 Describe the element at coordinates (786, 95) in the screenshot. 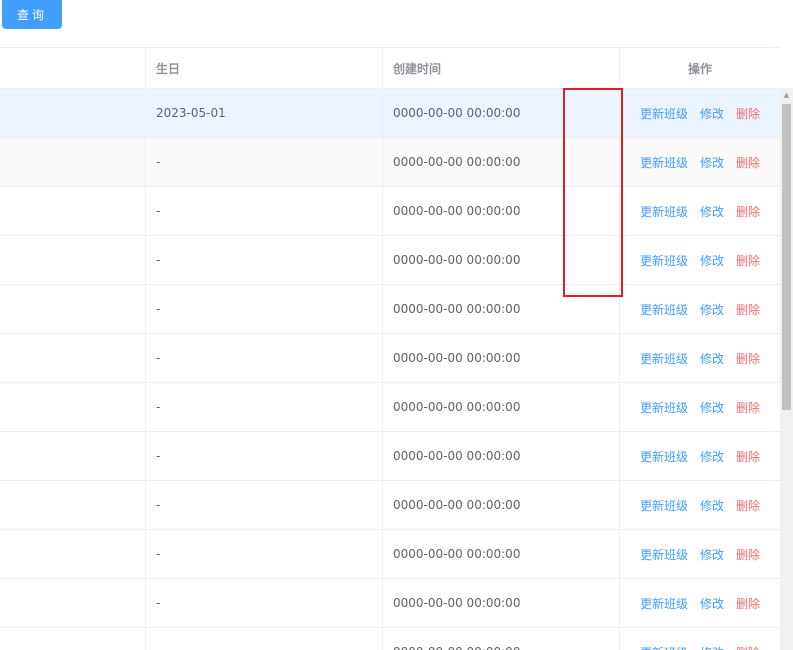

I see `scroll-up-arrow-icon: ▲` at that location.